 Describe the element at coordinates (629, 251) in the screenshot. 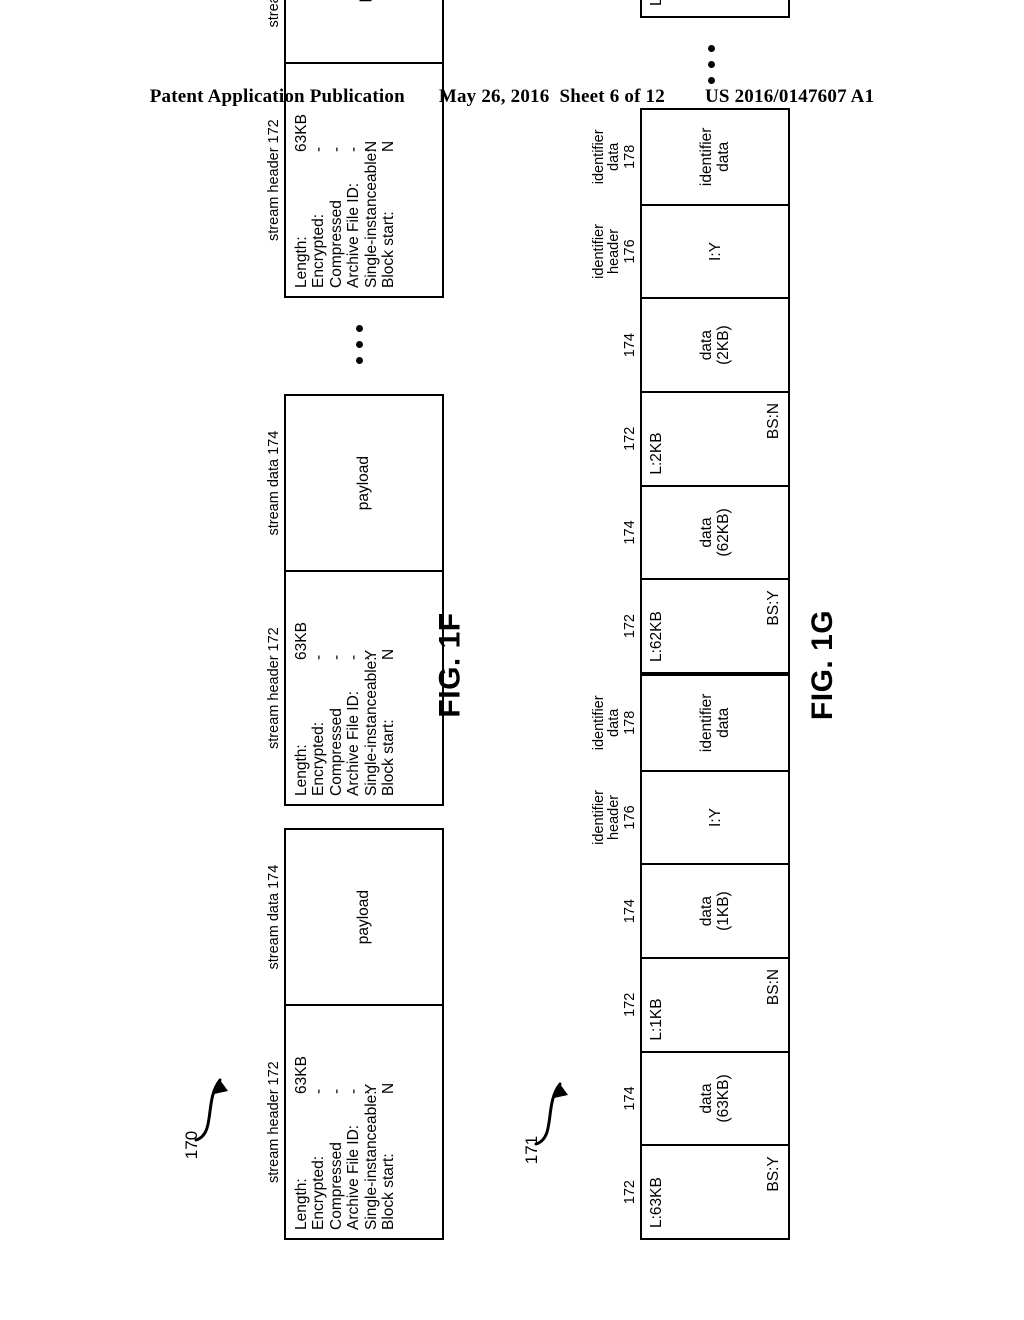

I see `caption-ref: 176` at that location.